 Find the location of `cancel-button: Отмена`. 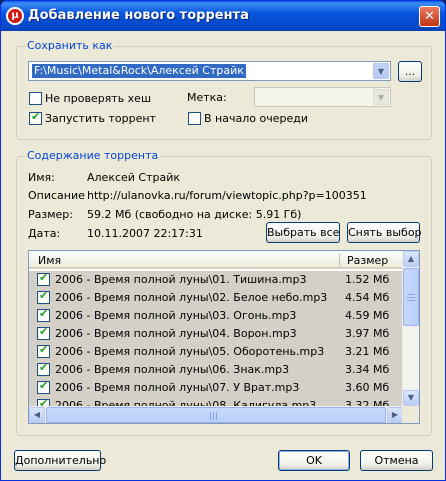

cancel-button: Отмена is located at coordinates (396, 460).